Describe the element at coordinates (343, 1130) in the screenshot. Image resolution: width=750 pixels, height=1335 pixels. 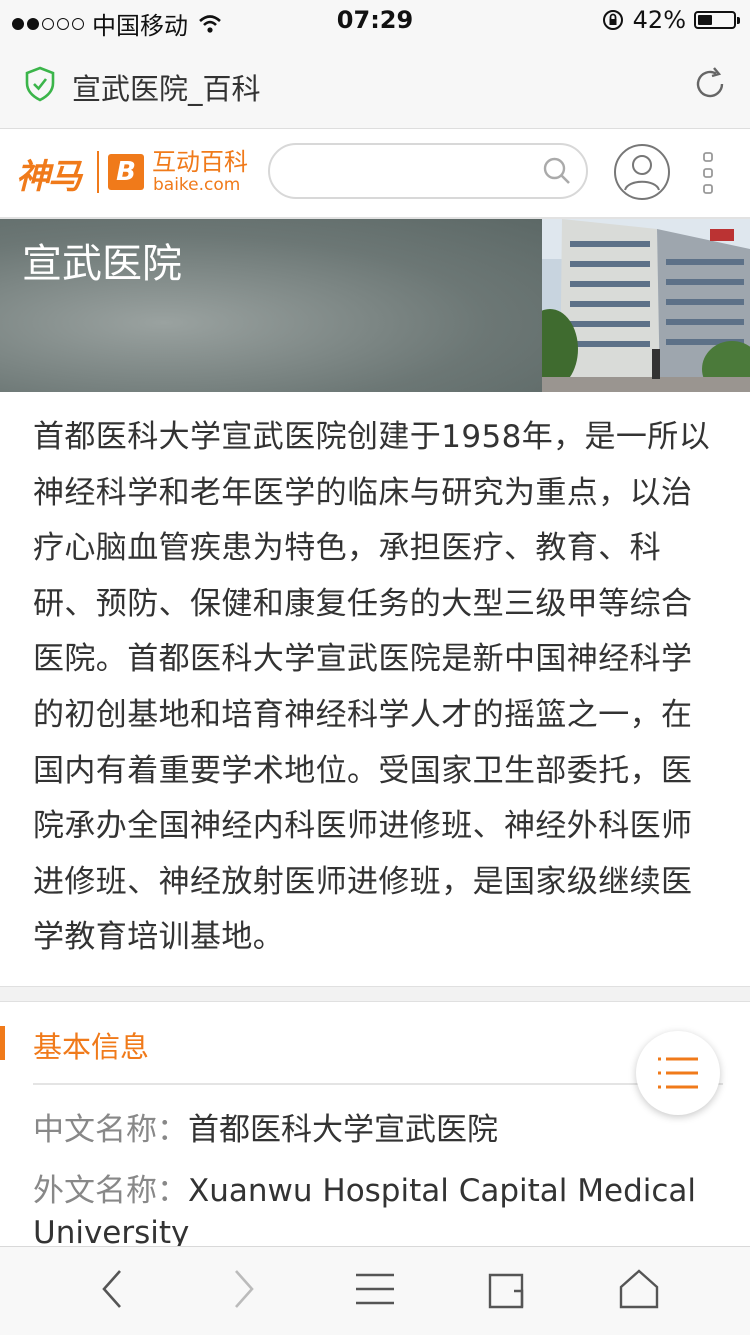
I see `info-value: 首都医科大学宣武医院` at that location.